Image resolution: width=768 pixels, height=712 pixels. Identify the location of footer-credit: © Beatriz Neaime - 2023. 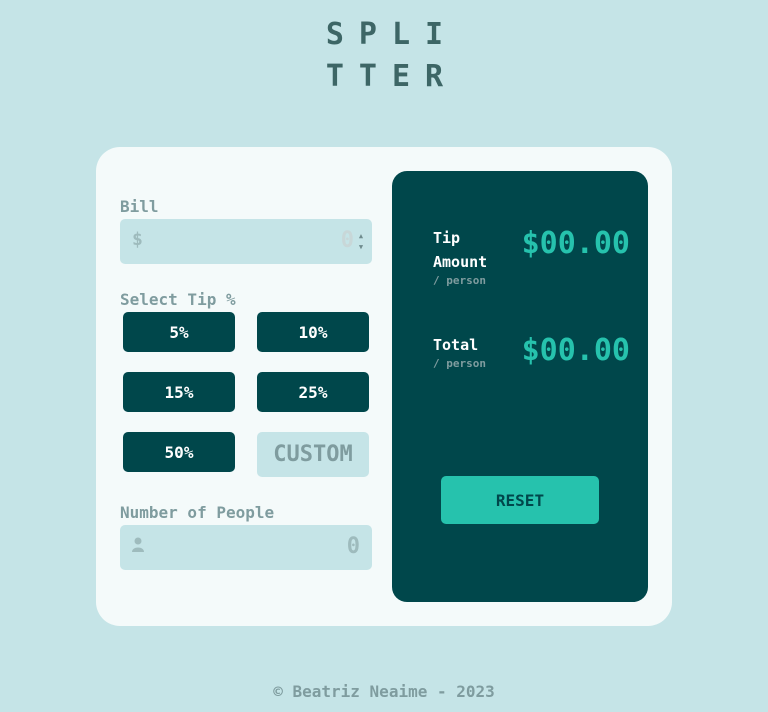
(384, 691).